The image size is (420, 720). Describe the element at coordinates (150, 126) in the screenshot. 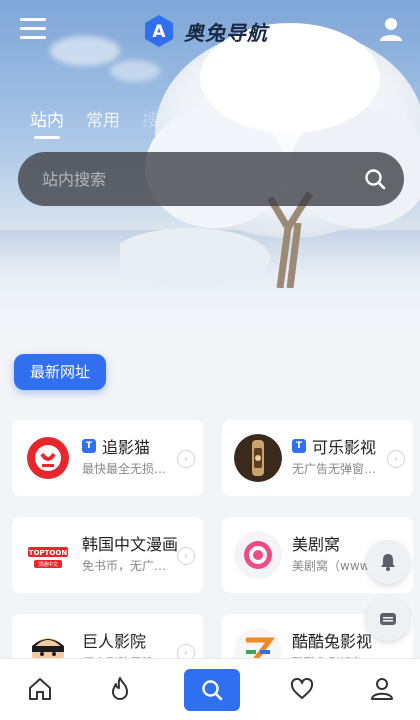

I see `tab-search: 搜` at that location.